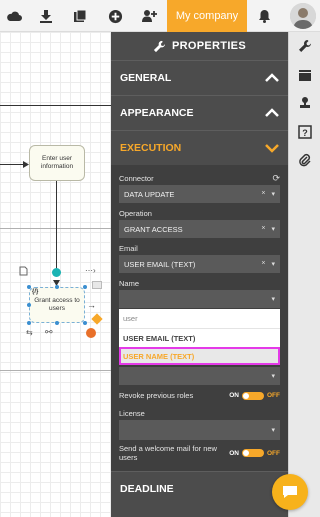 The width and height of the screenshot is (320, 517). Describe the element at coordinates (23, 271) in the screenshot. I see `document-icon` at that location.